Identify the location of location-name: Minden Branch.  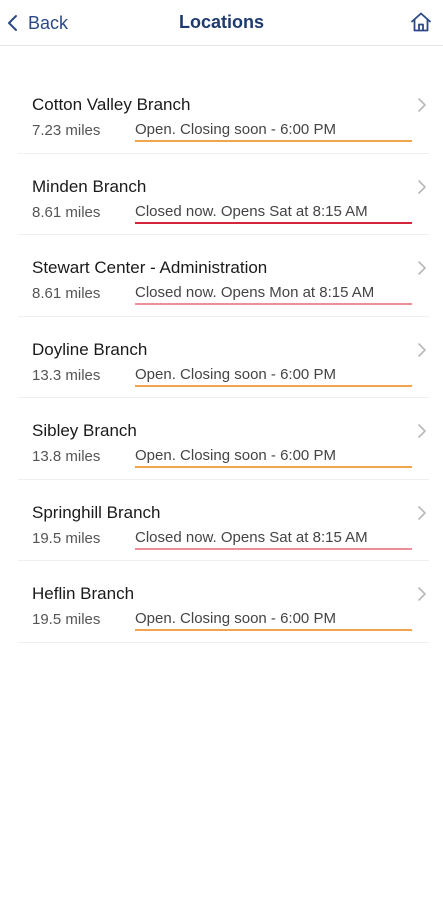
(89, 186).